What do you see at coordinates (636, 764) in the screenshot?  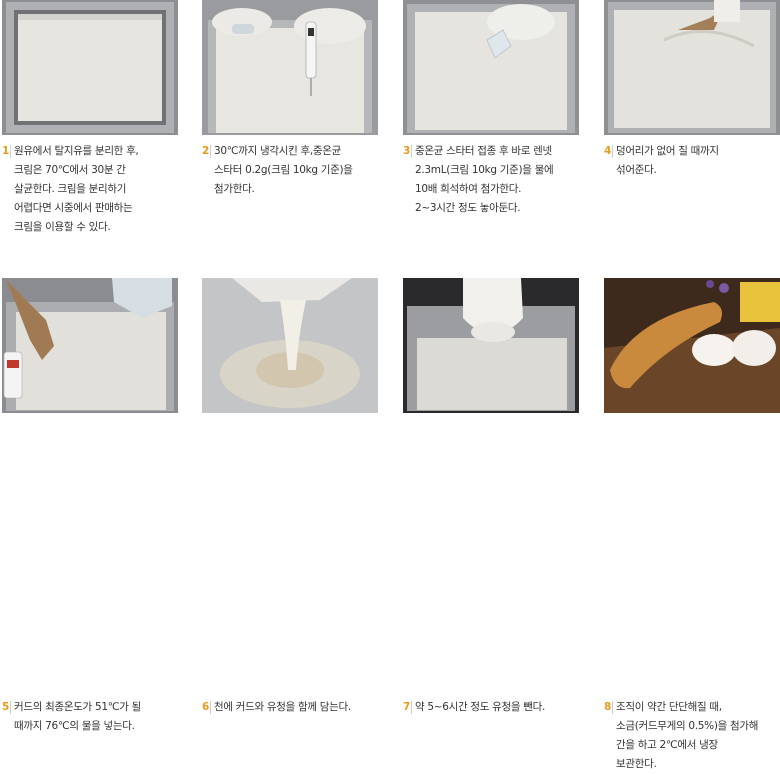 I see `caption-line: 보관한다.` at bounding box center [636, 764].